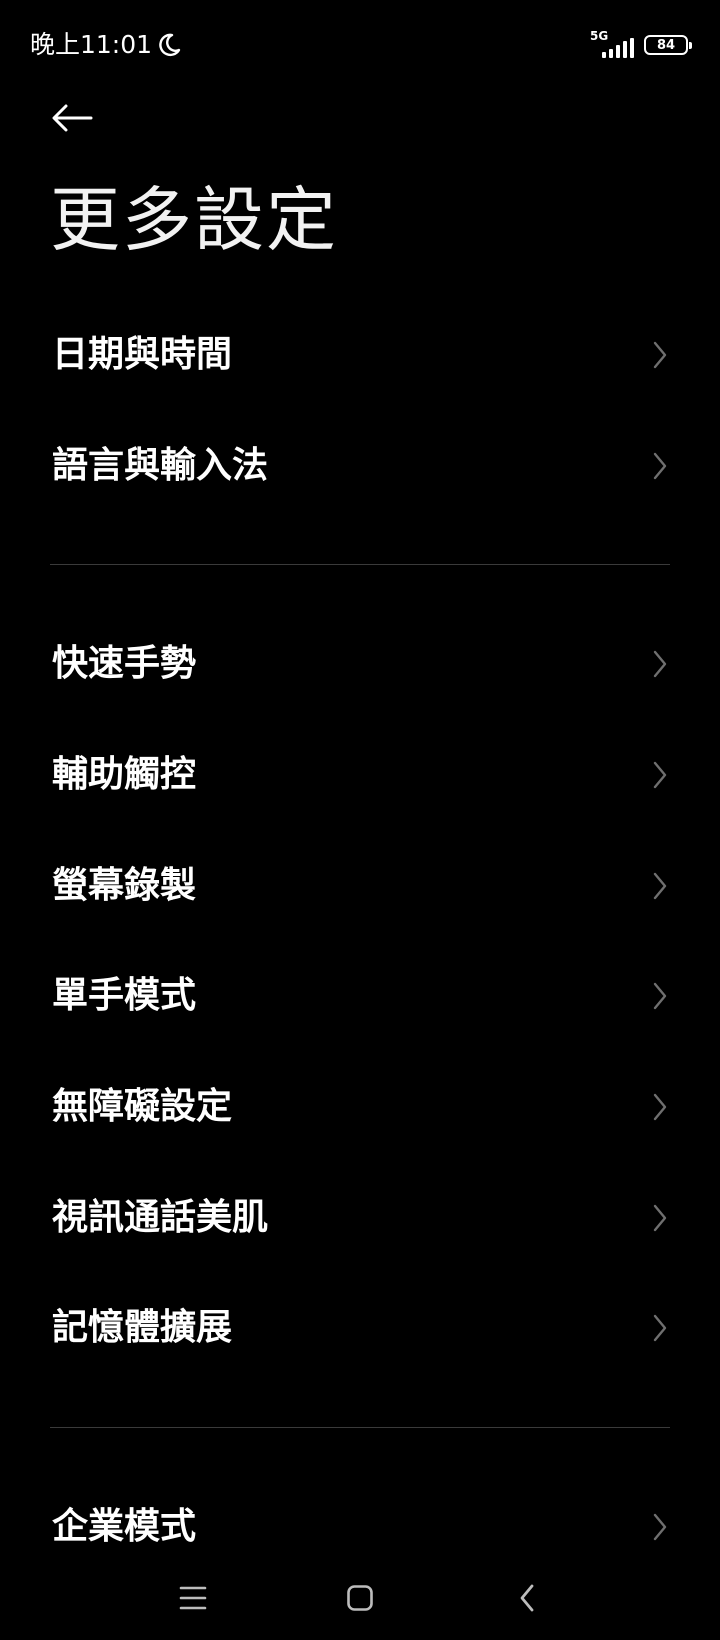 This screenshot has width=720, height=1640. Describe the element at coordinates (142, 1327) in the screenshot. I see `settings-item-label: 記憶體擴展` at that location.